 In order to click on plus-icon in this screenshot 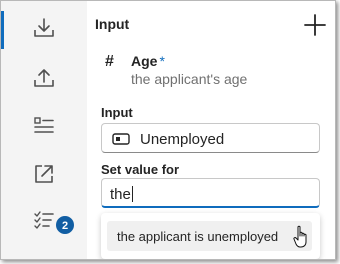, I will do `click(315, 25)`.